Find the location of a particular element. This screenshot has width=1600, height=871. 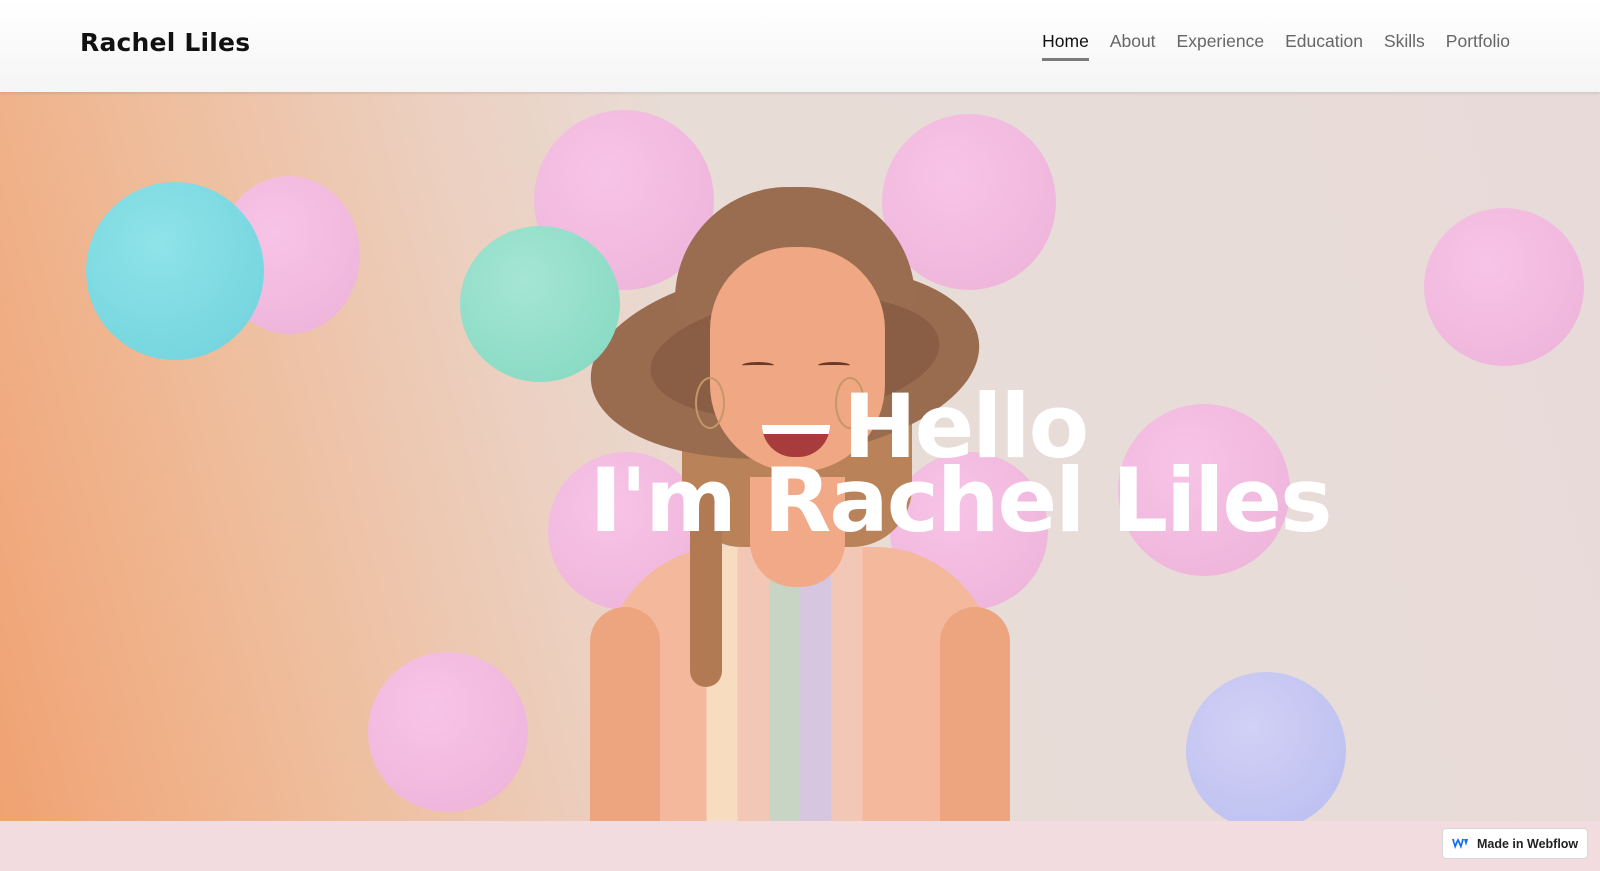

badge-label: Made in Webflow is located at coordinates (1528, 843).